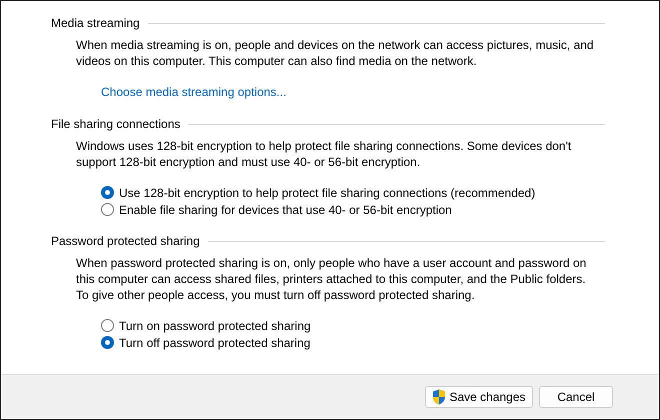 This screenshot has width=660, height=420. What do you see at coordinates (576, 397) in the screenshot?
I see `cancel-button: Cancel` at bounding box center [576, 397].